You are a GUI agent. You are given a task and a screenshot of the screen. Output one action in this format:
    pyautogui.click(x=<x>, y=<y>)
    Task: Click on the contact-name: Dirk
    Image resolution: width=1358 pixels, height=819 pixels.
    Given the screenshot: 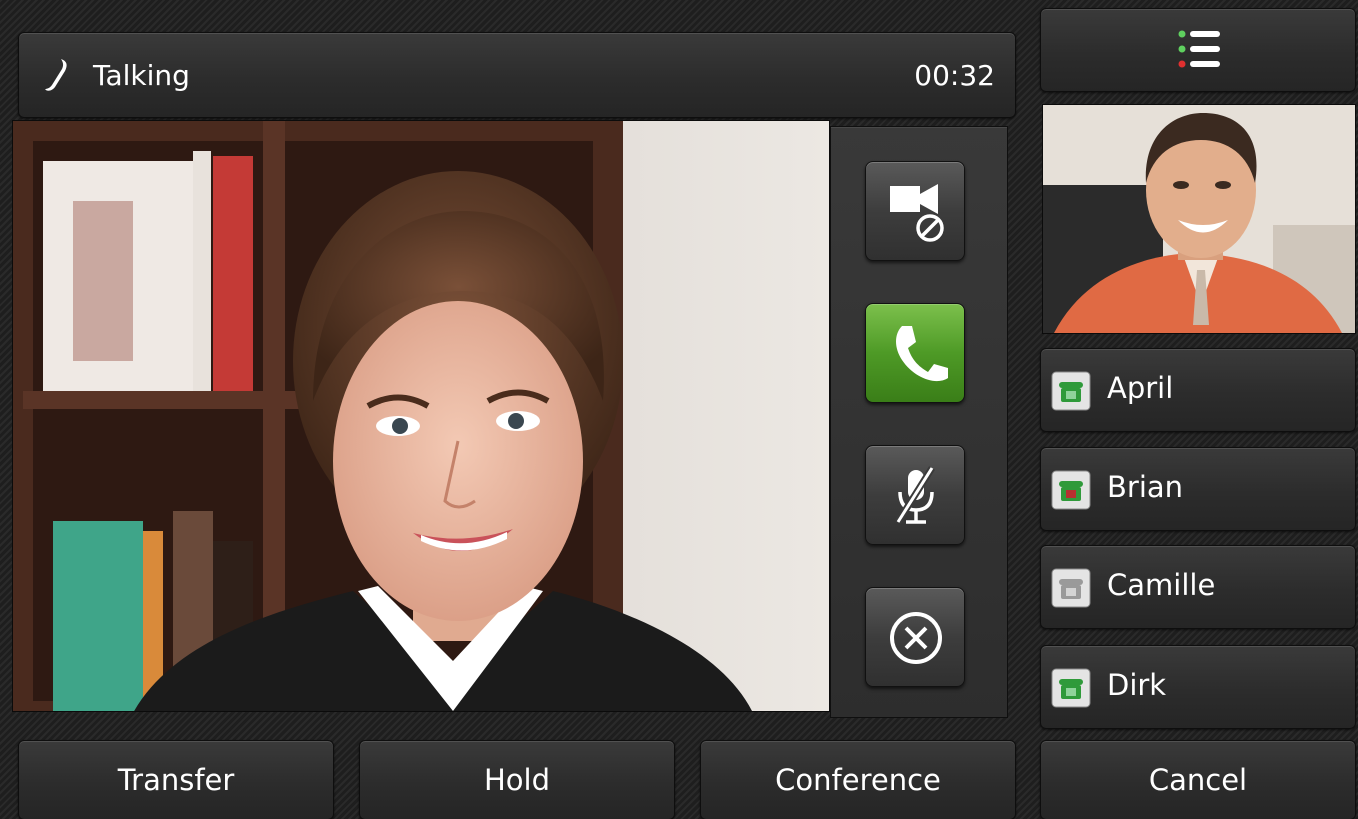 What is the action you would take?
    pyautogui.click(x=1137, y=685)
    